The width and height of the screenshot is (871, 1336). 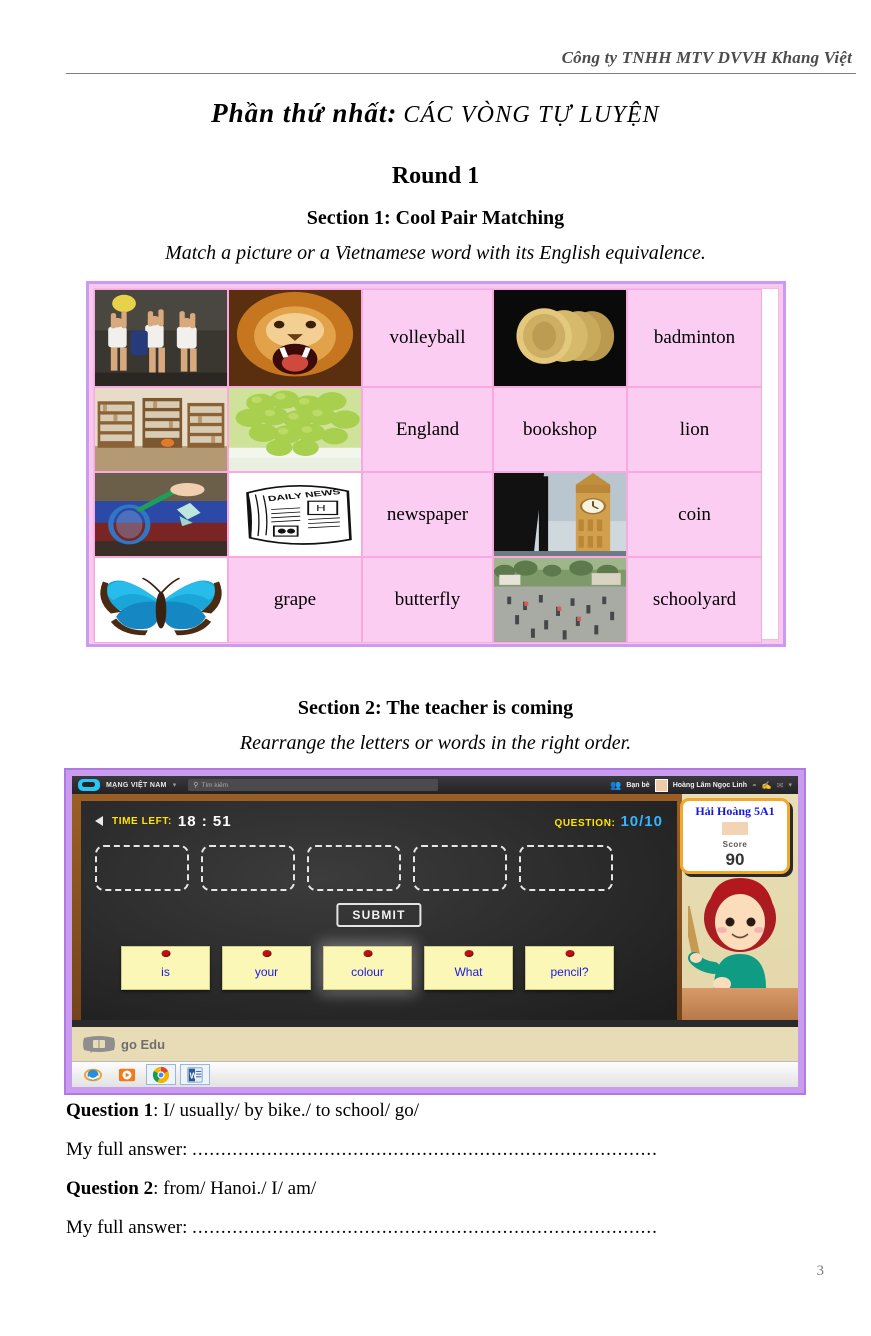 I want to click on time-left-value: 18 : 51, so click(x=204, y=821).